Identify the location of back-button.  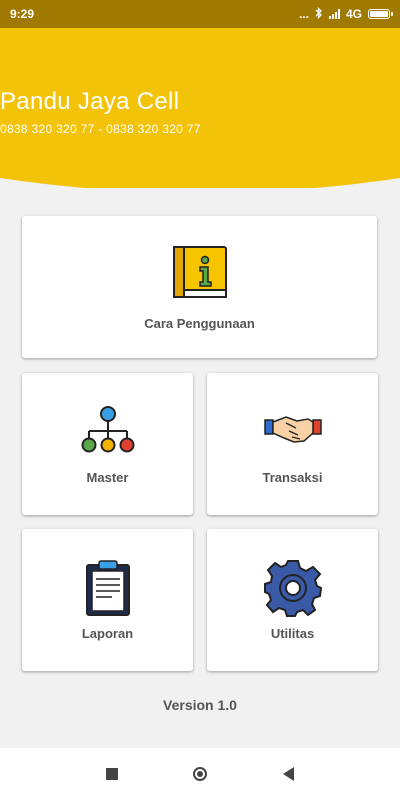
(288, 774).